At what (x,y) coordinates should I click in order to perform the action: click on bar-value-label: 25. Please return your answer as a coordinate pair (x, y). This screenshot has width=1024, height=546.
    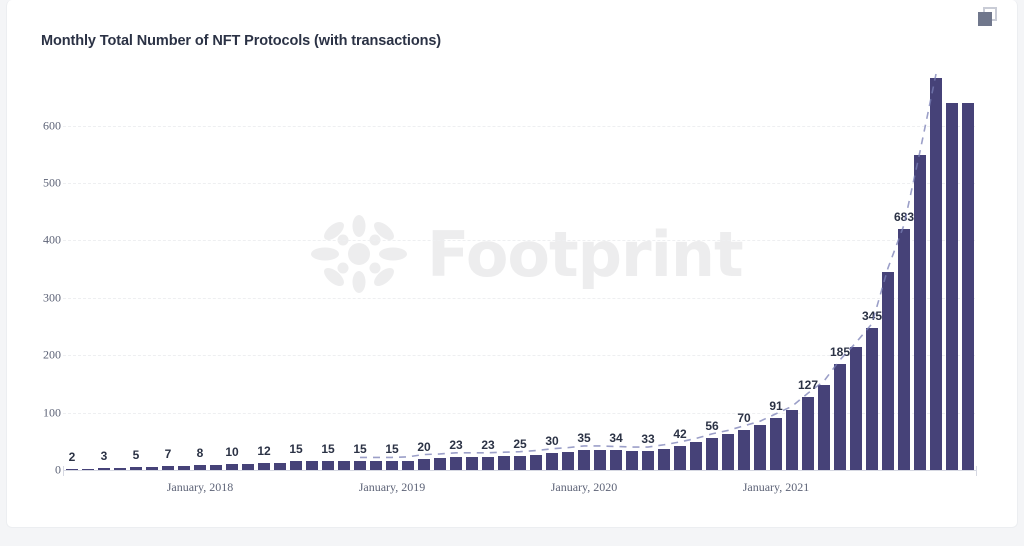
    Looking at the image, I should click on (520, 443).